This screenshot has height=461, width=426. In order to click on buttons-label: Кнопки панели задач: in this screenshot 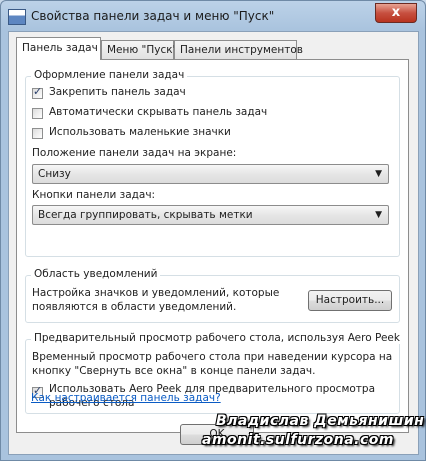, I will do `click(94, 195)`.